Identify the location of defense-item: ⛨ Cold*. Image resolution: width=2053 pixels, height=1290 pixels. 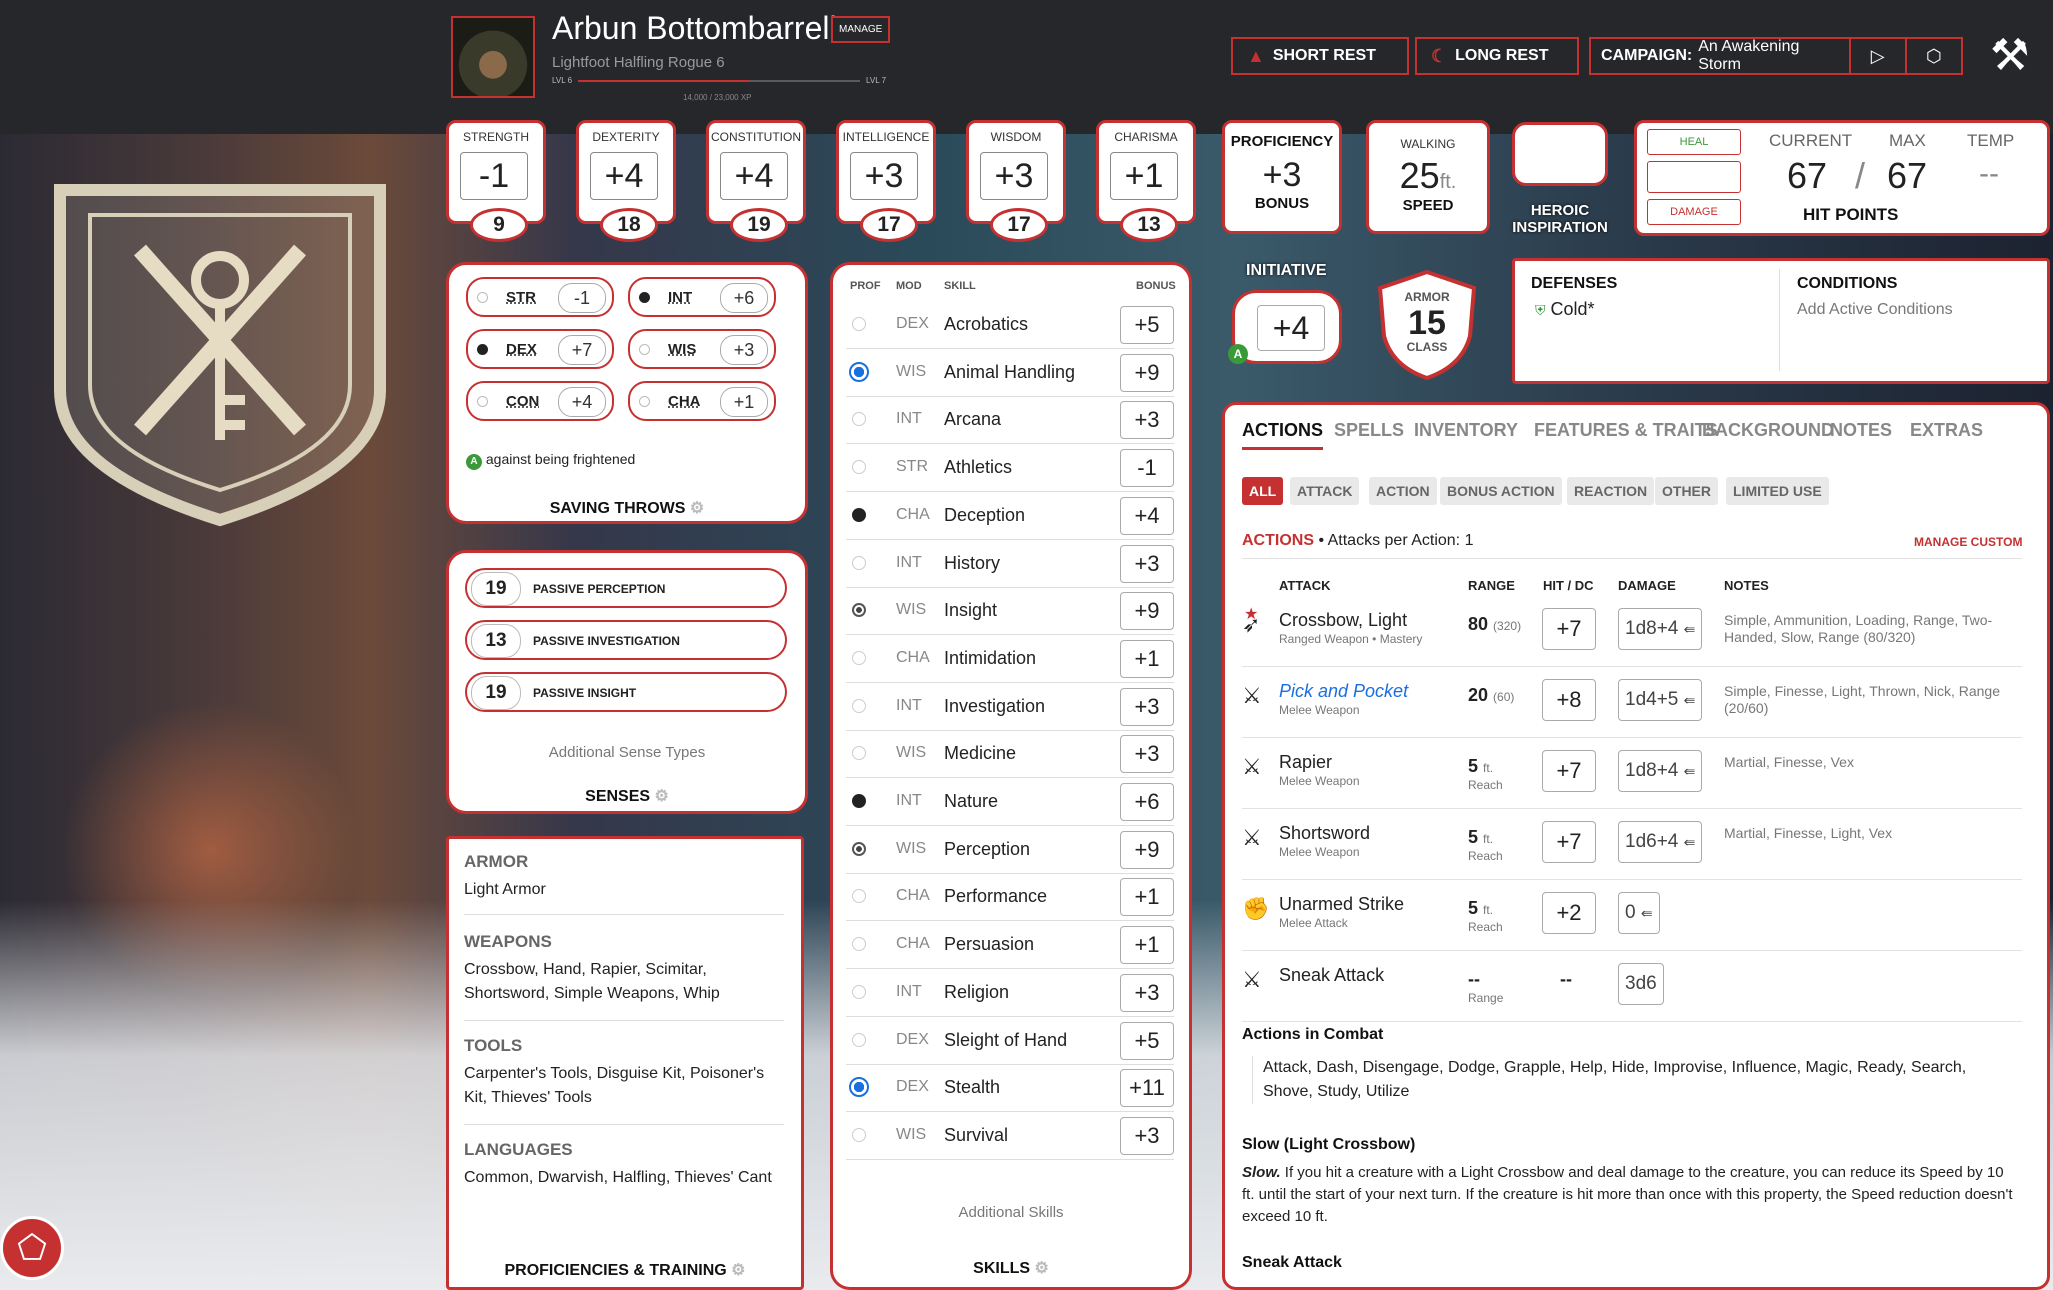
(1565, 309).